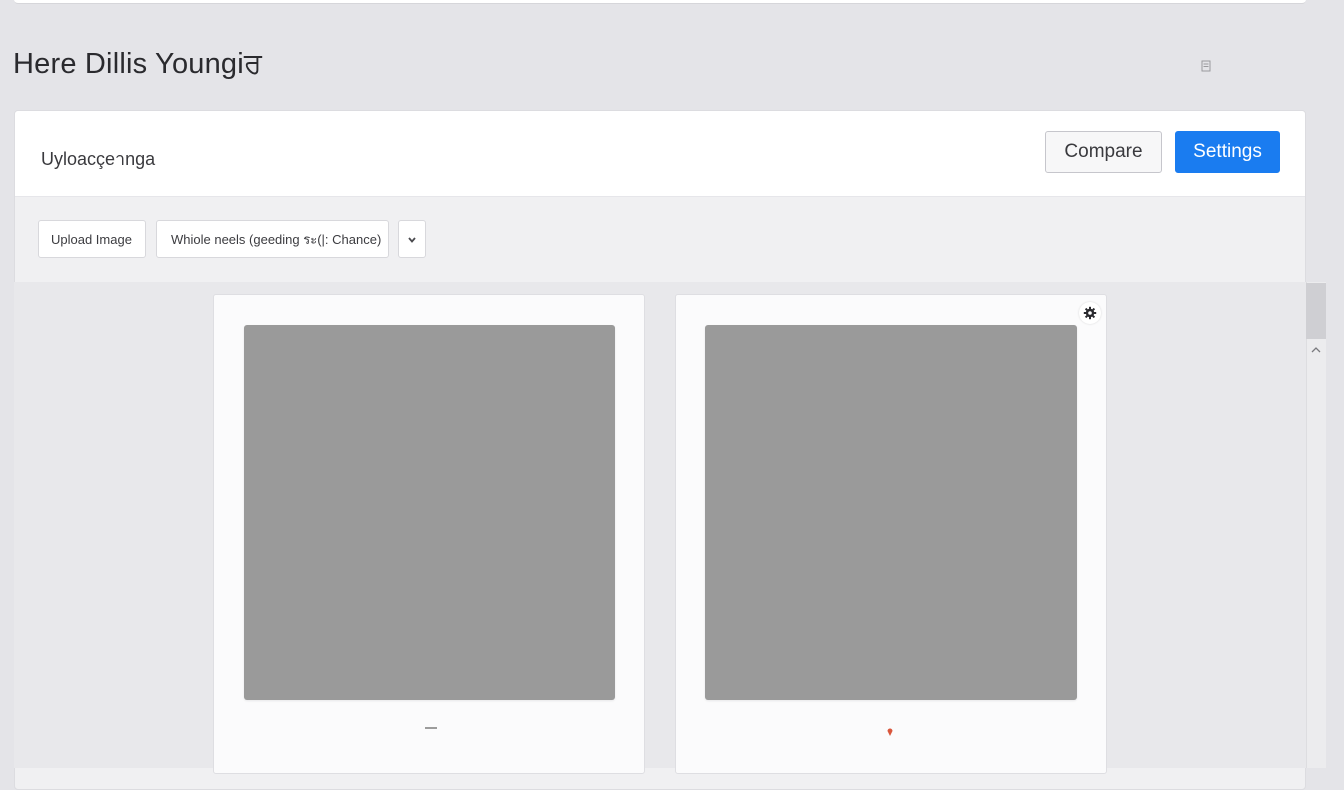 The image size is (1344, 790). Describe the element at coordinates (1103, 152) in the screenshot. I see `compare-button: Compare` at that location.